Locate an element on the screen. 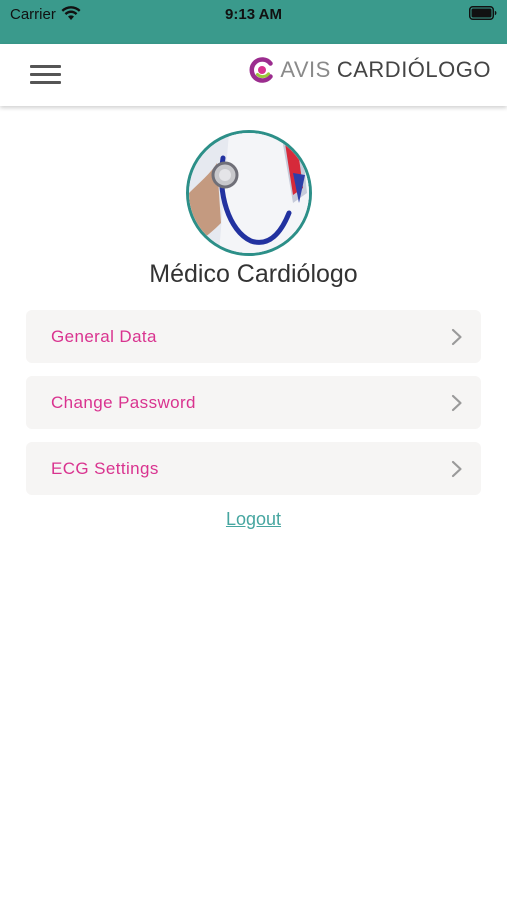 This screenshot has height=900, width=507. navigation-bar: AVIS CARDIÓLOGO is located at coordinates (253, 75).